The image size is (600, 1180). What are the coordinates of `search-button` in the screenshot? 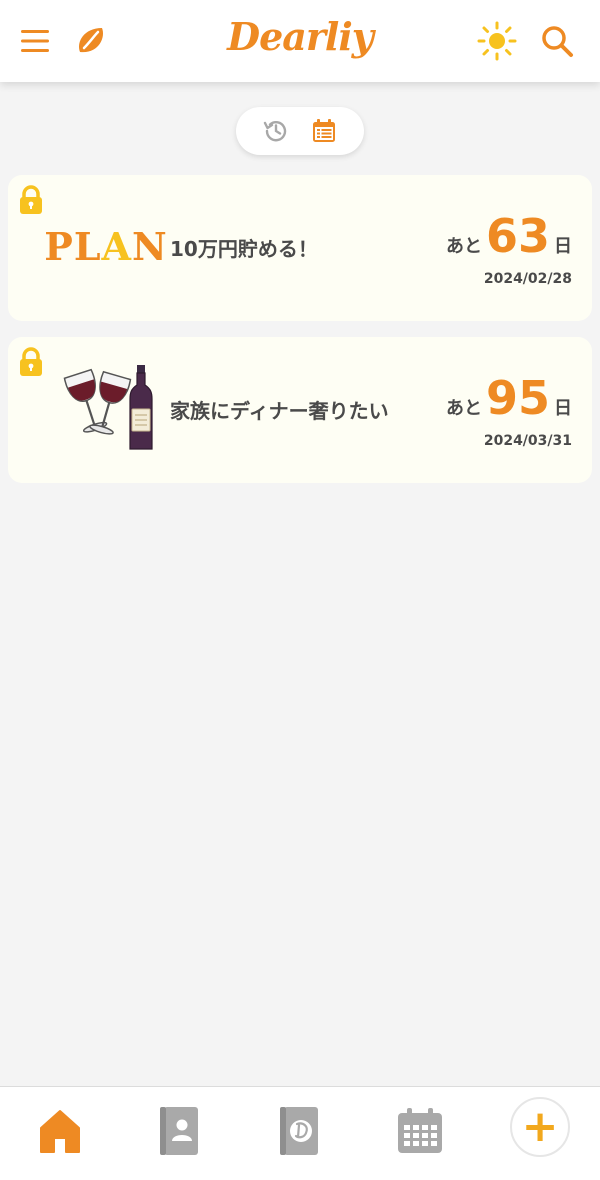 It's located at (557, 41).